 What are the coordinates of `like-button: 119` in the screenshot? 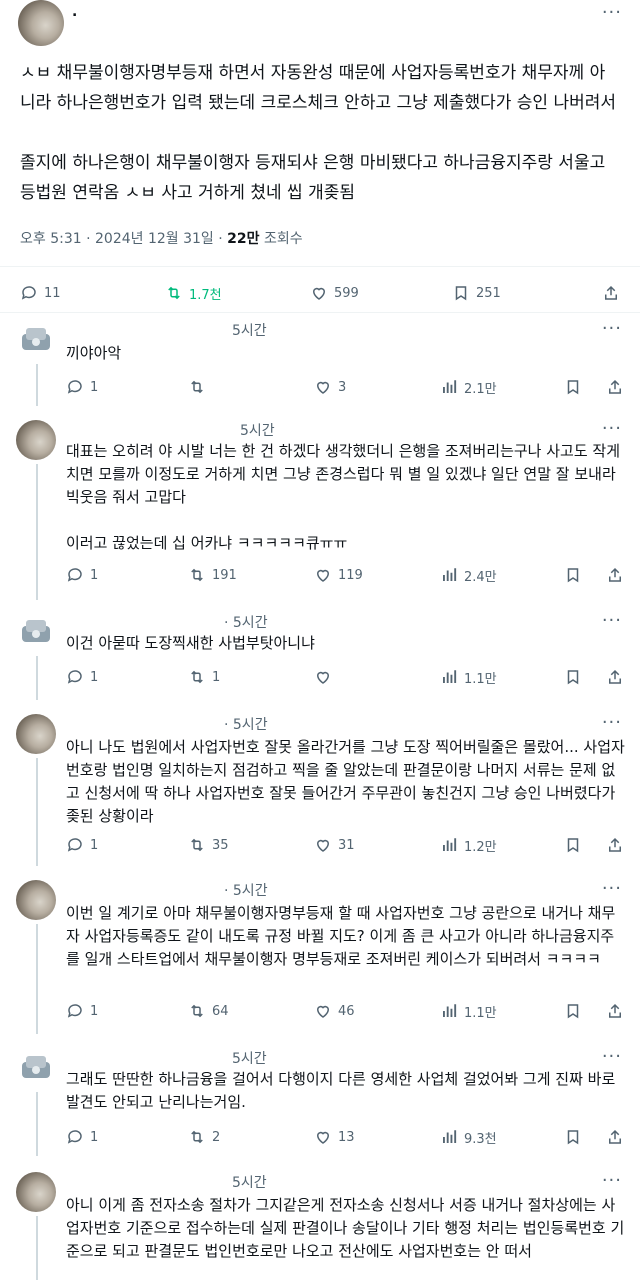 It's located at (338, 575).